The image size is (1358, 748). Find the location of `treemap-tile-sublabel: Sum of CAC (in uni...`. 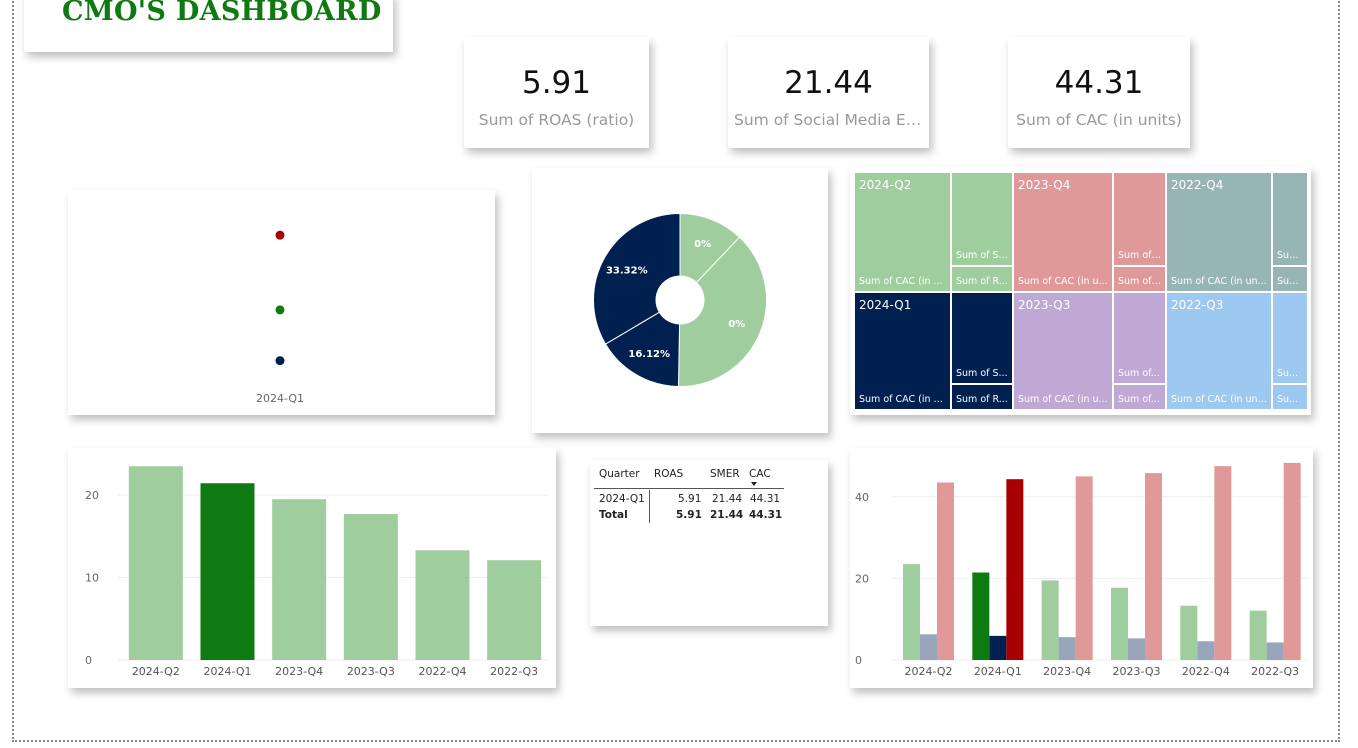

treemap-tile-sublabel: Sum of CAC (in uni... is located at coordinates (1220, 399).